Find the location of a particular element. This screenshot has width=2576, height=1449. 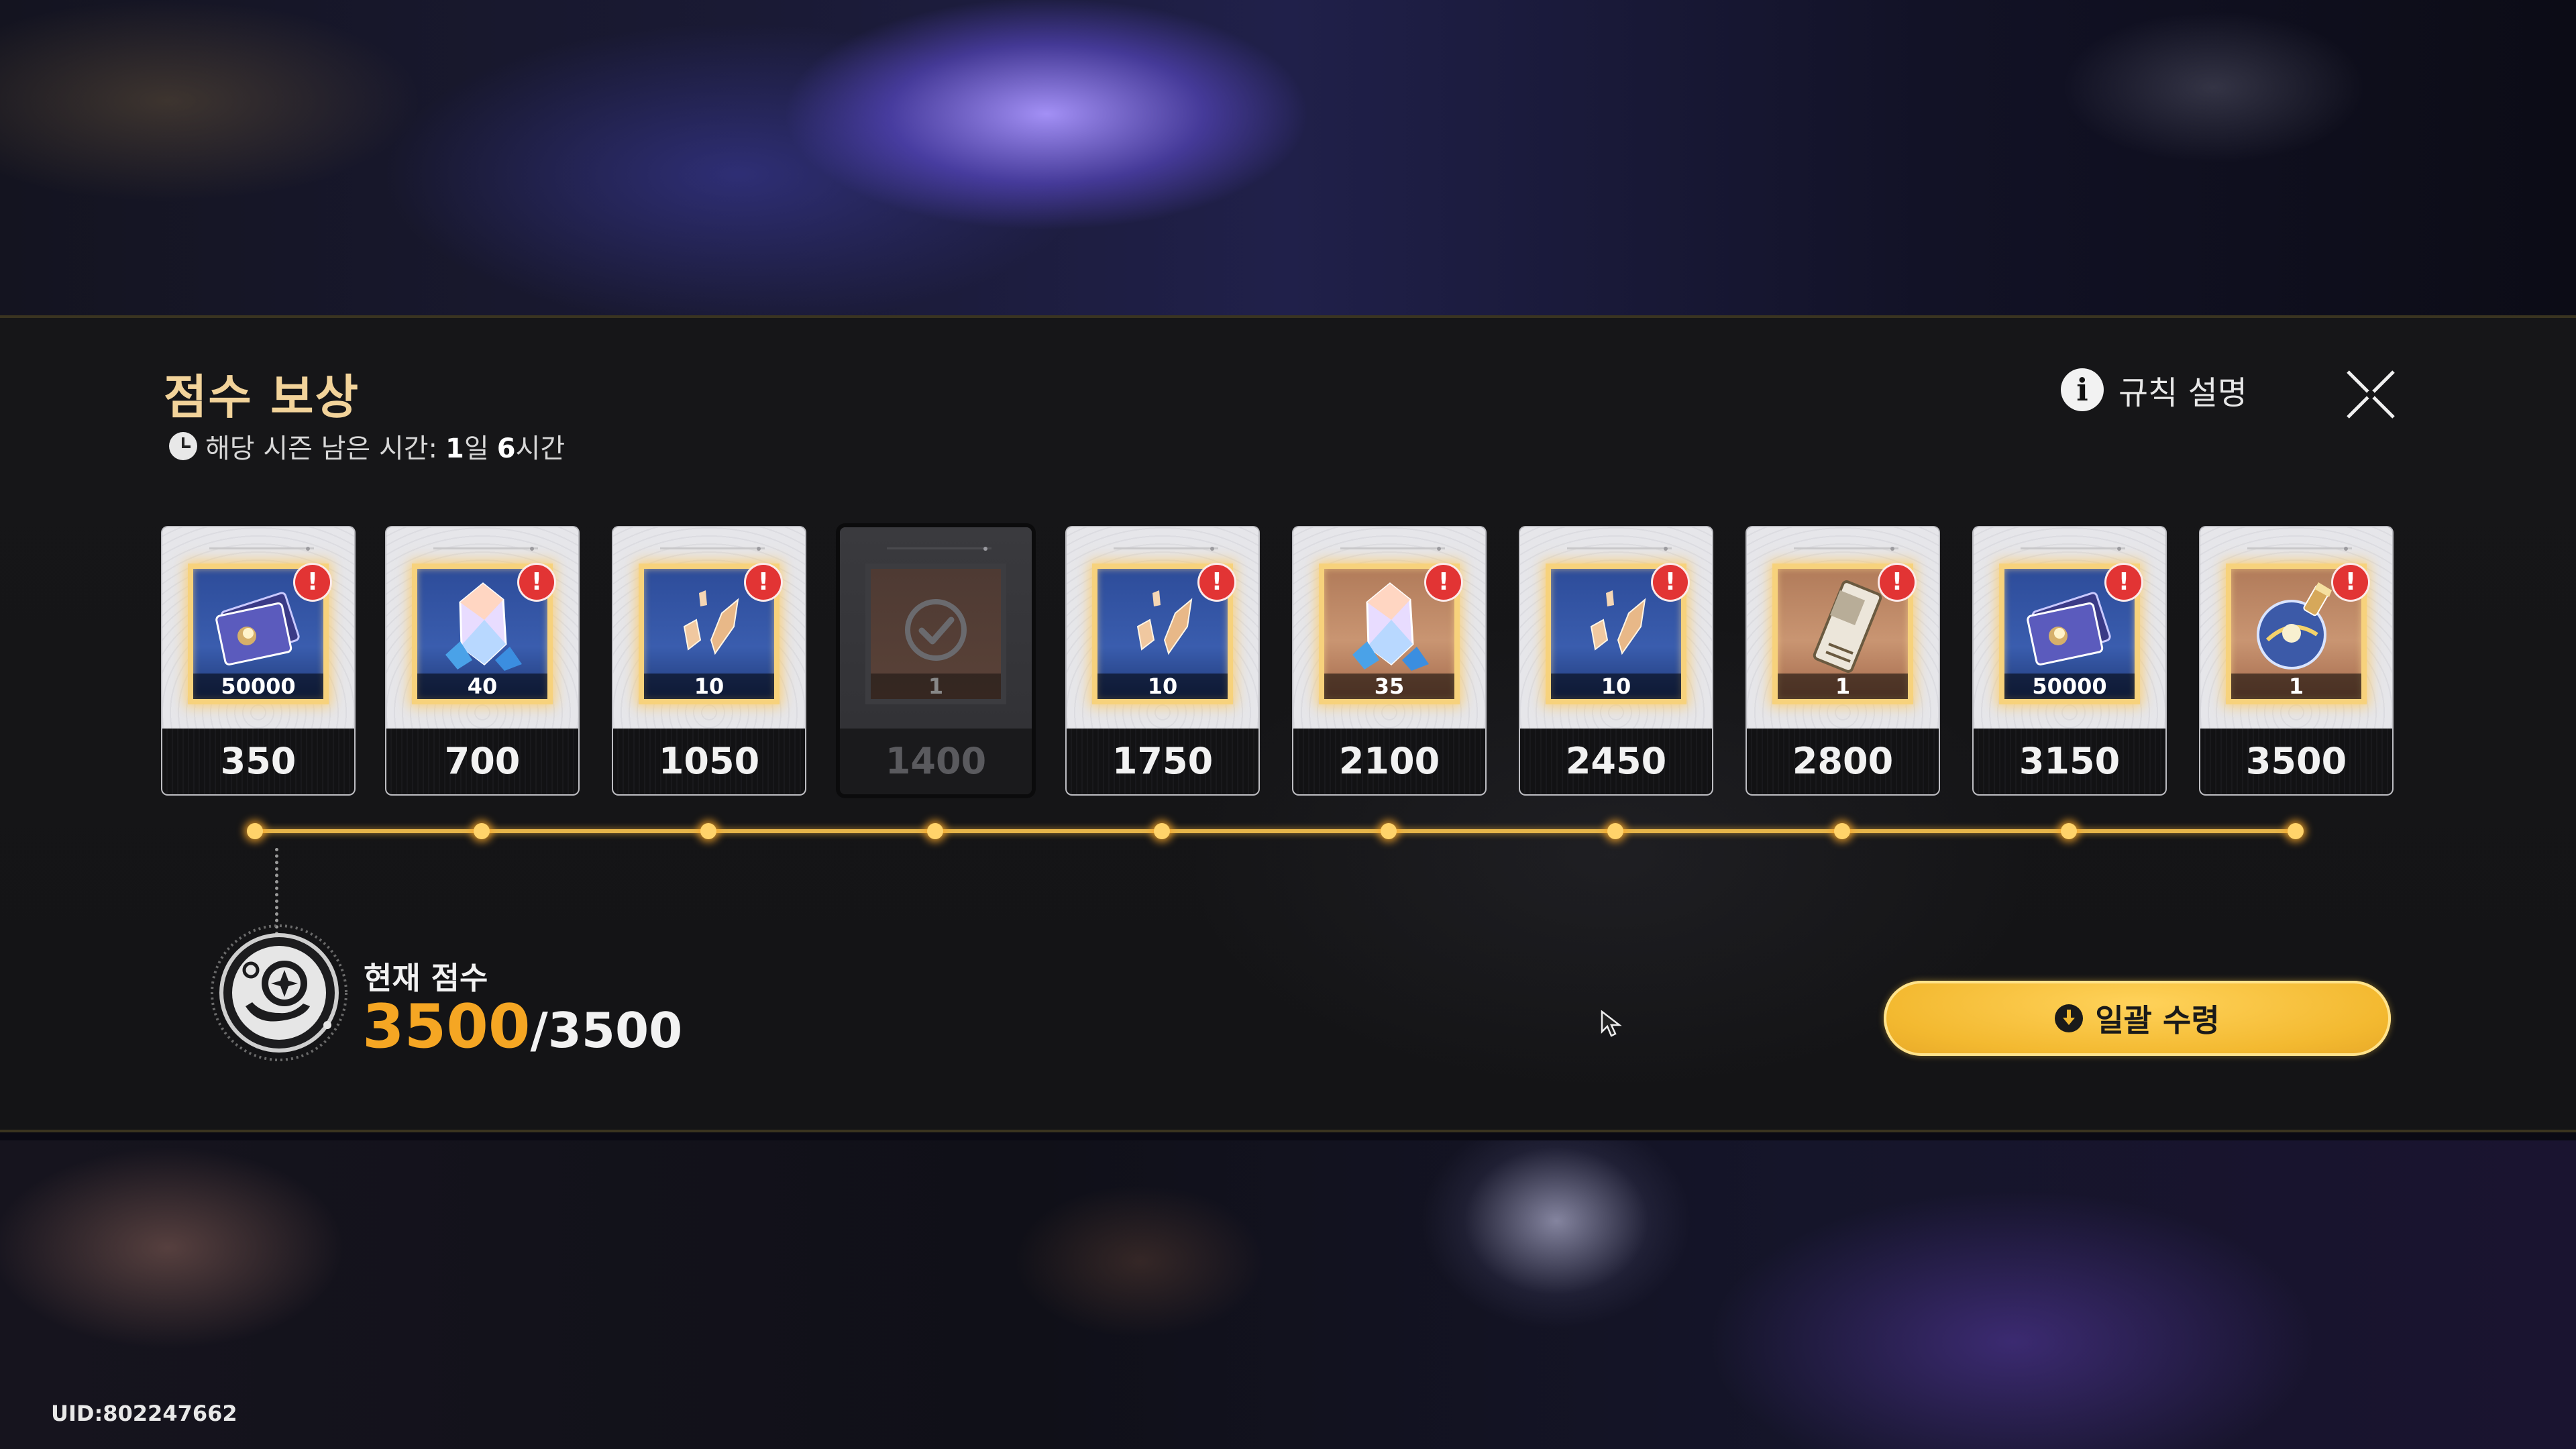

clock-icon is located at coordinates (183, 446).